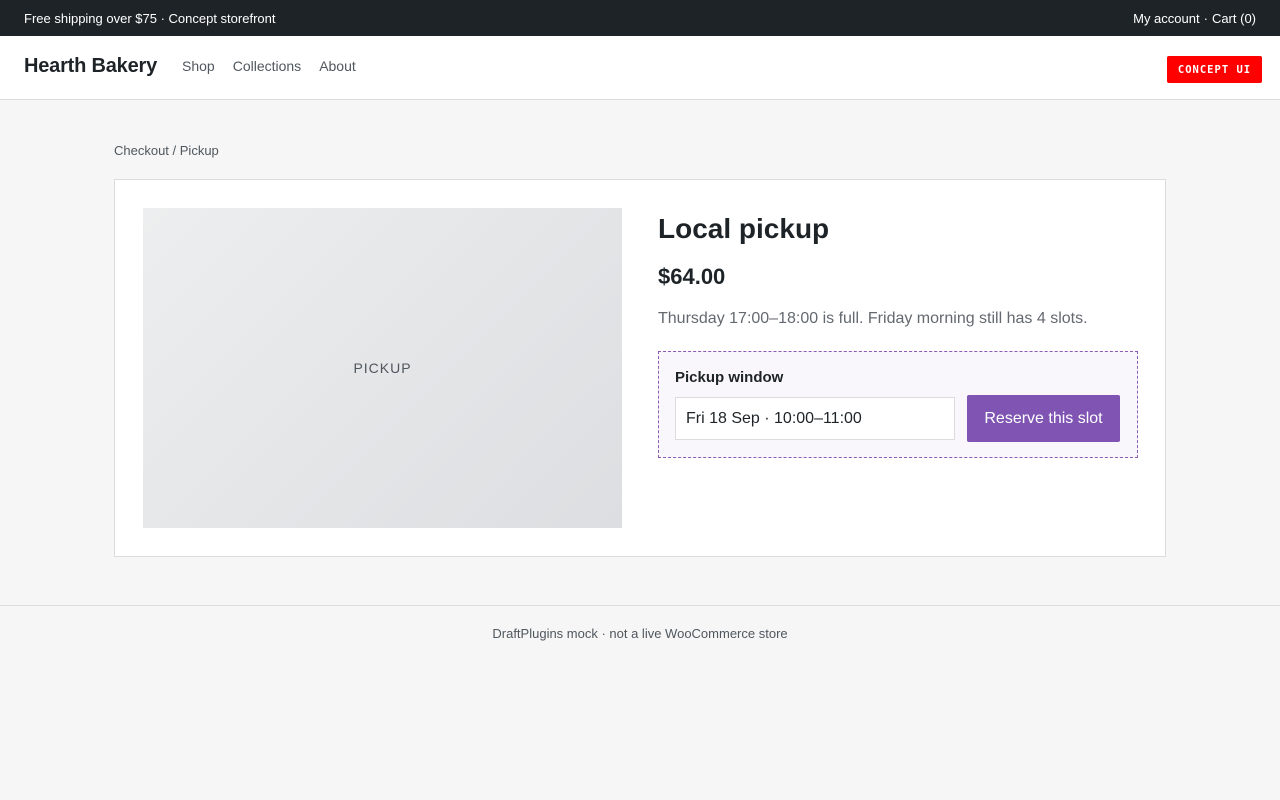 Image resolution: width=1280 pixels, height=800 pixels. Describe the element at coordinates (1214, 69) in the screenshot. I see `concept-ui-badge: CONCEPT UI` at that location.